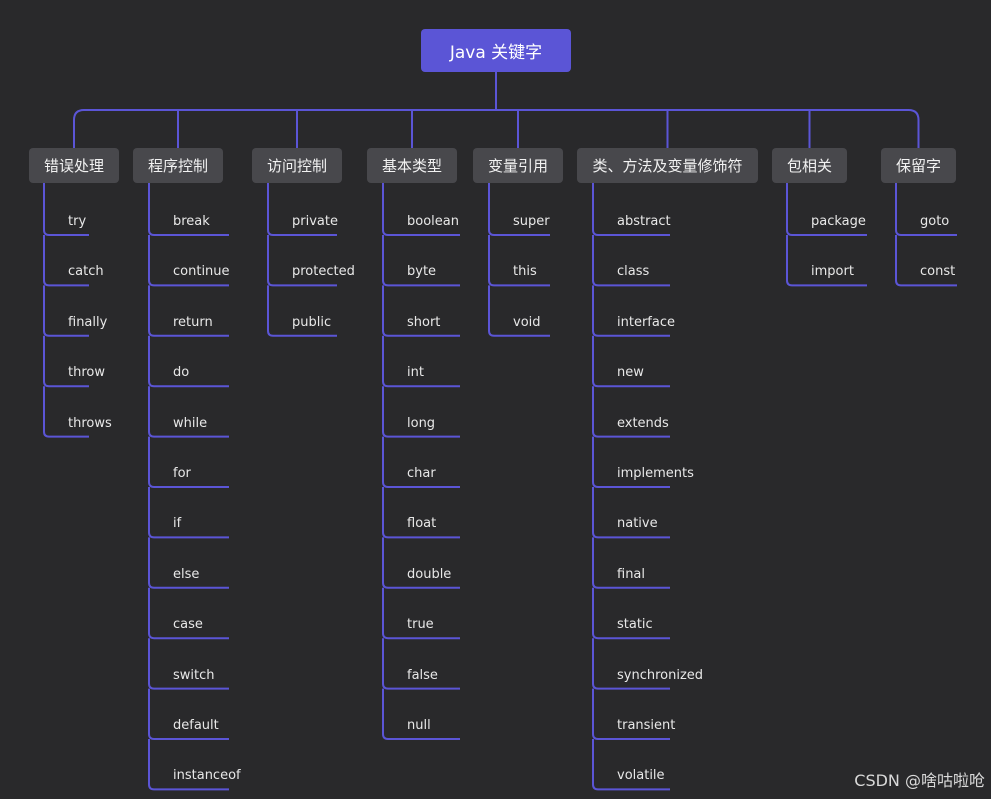  I want to click on keyword-leaf: if, so click(177, 524).